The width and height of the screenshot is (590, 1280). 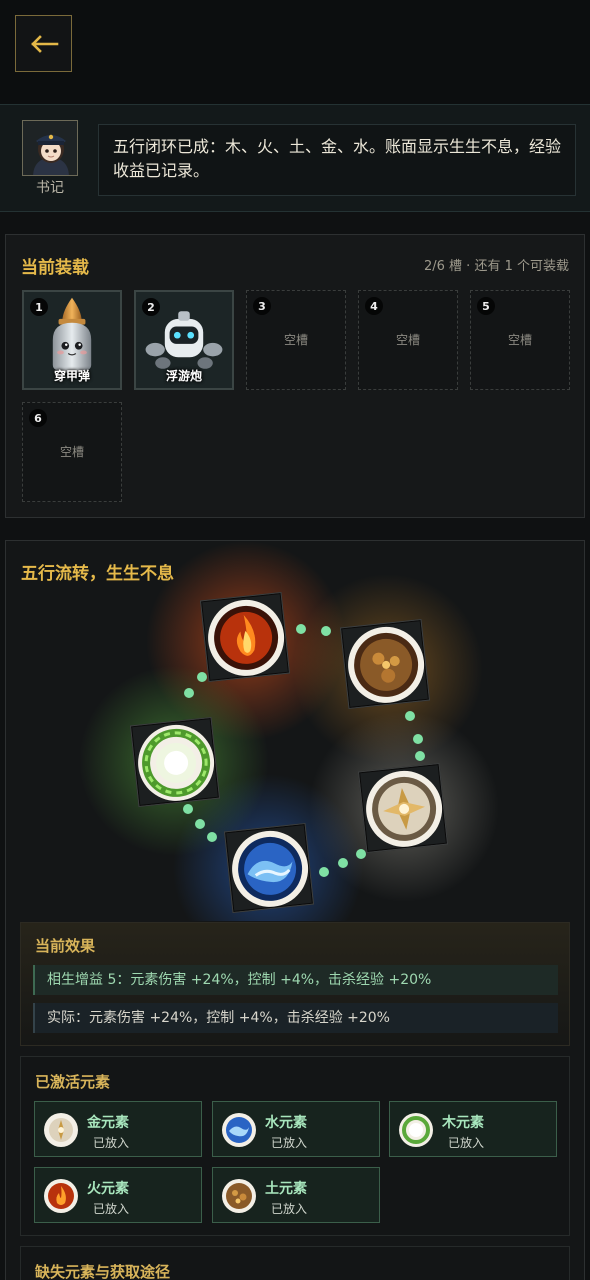 I want to click on wood-element-card, so click(x=175, y=762).